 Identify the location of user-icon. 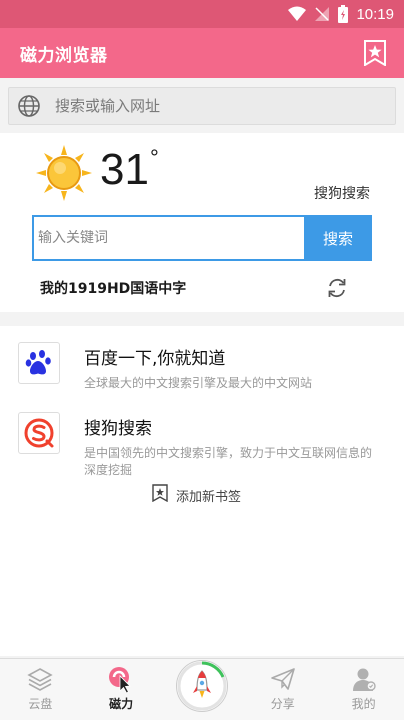
(364, 679).